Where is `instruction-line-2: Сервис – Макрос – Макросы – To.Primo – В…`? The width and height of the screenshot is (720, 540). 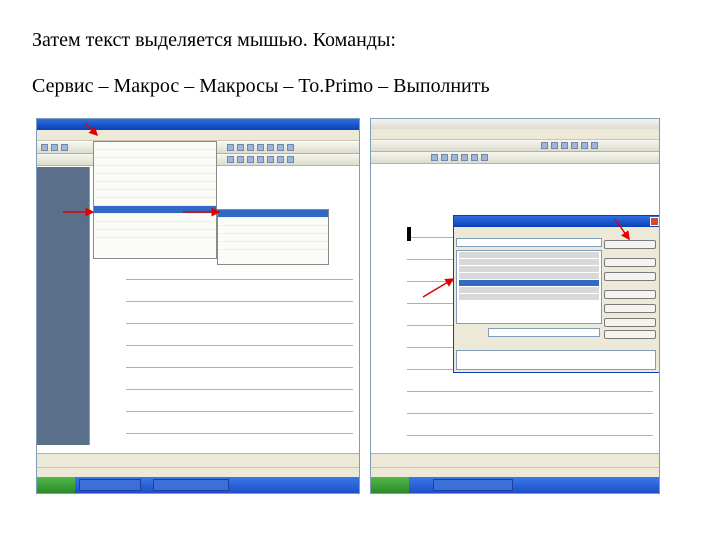 instruction-line-2: Сервис – Макрос – Макросы – To.Primo – В… is located at coordinates (261, 86).